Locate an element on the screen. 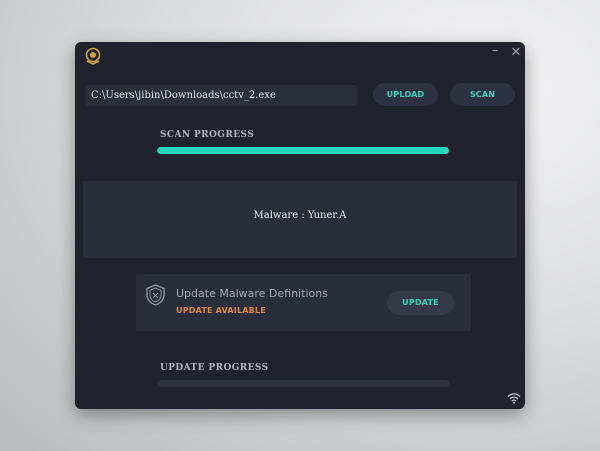 The image size is (600, 451). shield-icon is located at coordinates (155, 295).